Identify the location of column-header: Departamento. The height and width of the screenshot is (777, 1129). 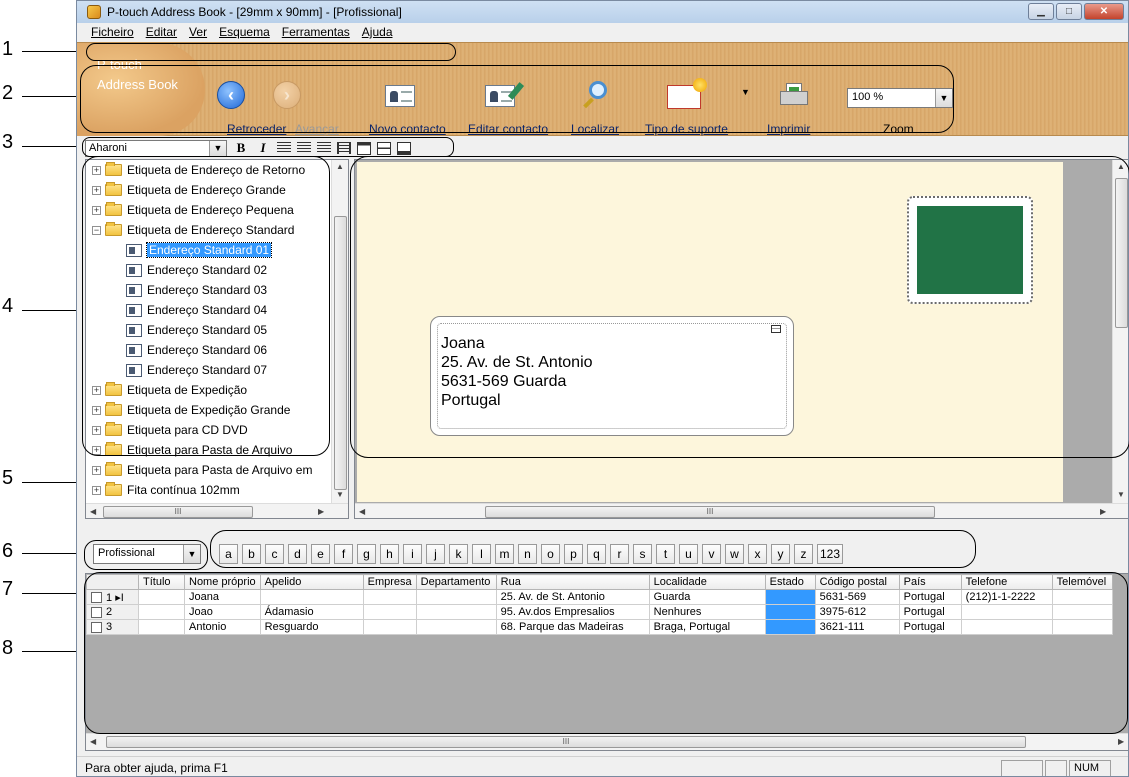
(456, 582).